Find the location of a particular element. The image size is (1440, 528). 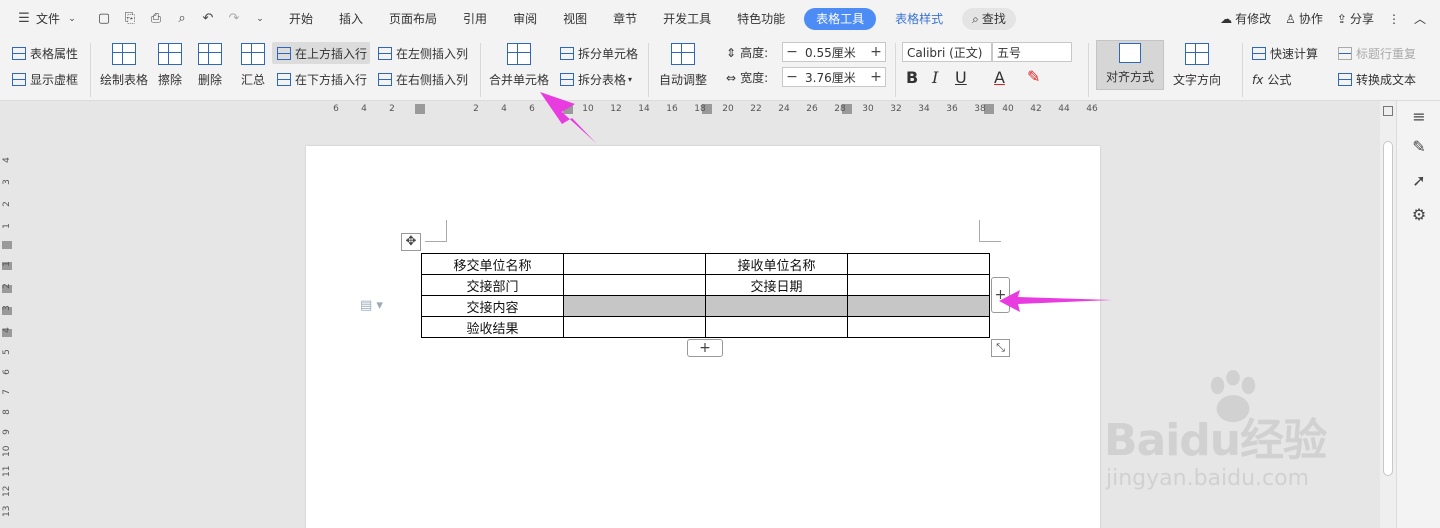

tab-chapter: 章节 is located at coordinates (625, 19).